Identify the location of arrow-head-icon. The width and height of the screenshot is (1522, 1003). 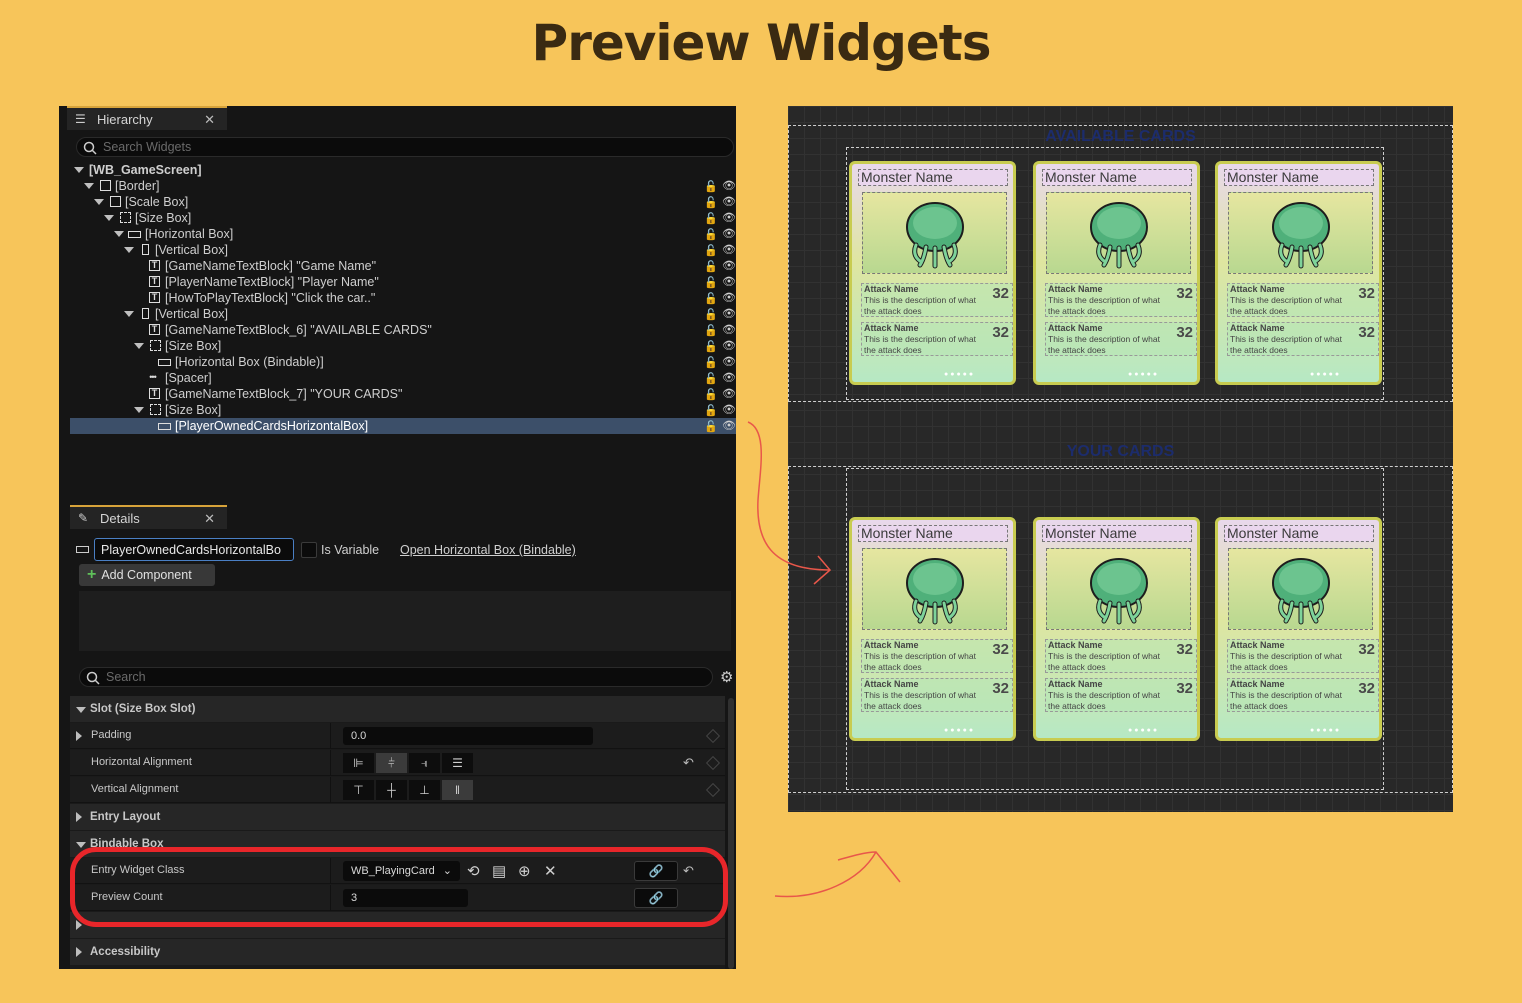
(869, 867).